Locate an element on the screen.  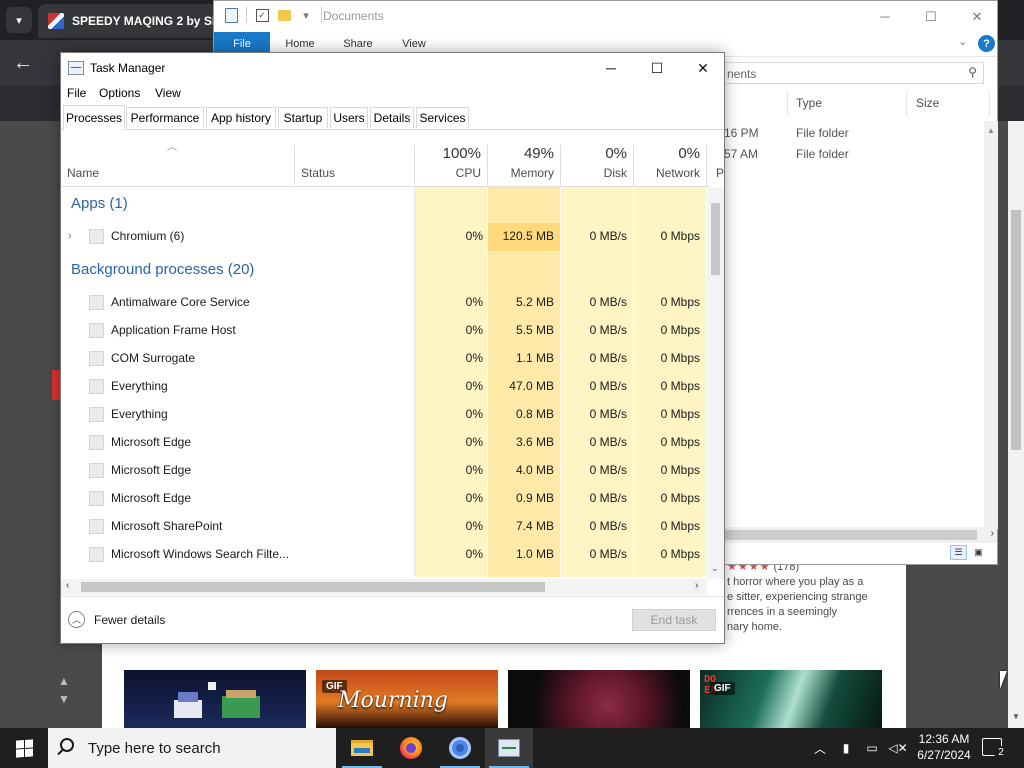
table-row: Microsoft Edge 0% 4.0 MB 0 MB/s 0 Mbps is located at coordinates (384, 471).